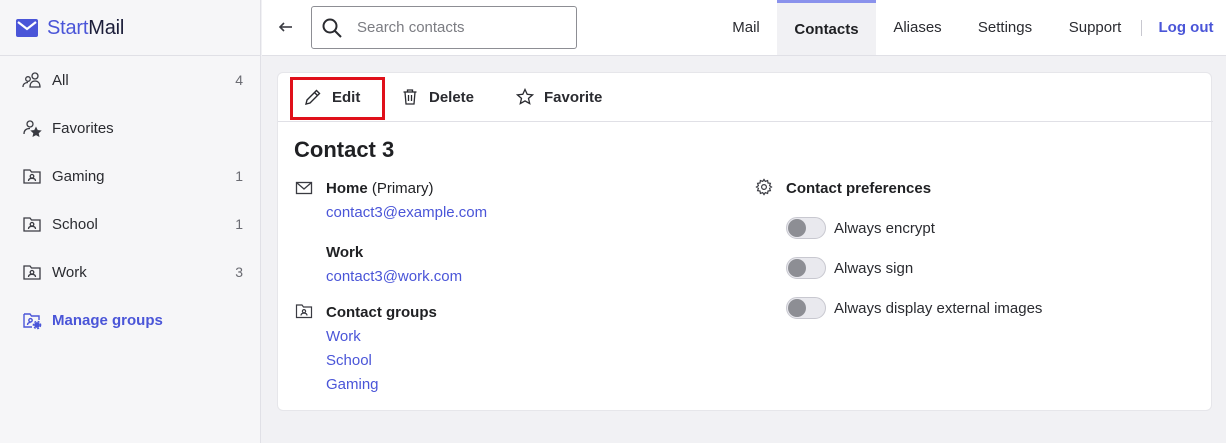 The height and width of the screenshot is (443, 1226). What do you see at coordinates (107, 320) in the screenshot?
I see `manage-groups-label: Manage groups` at bounding box center [107, 320].